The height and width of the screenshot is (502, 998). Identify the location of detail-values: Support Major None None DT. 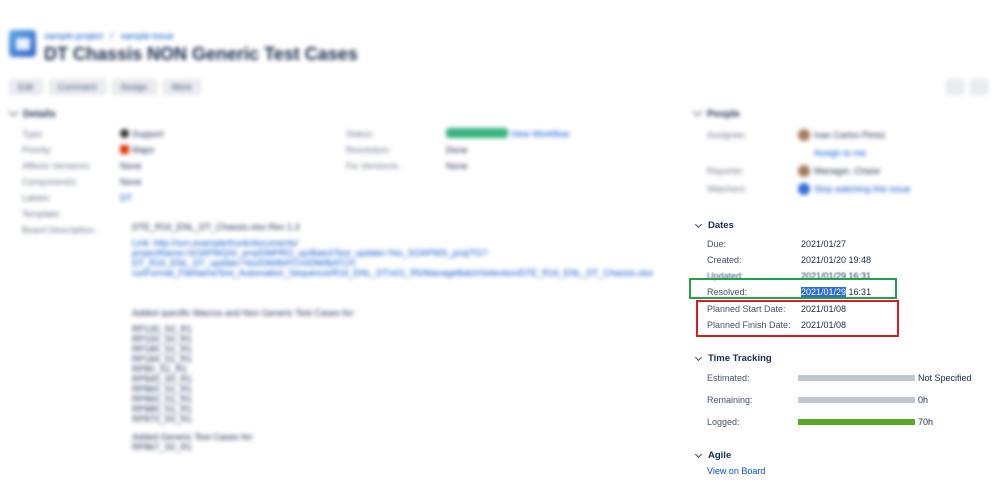
(142, 166).